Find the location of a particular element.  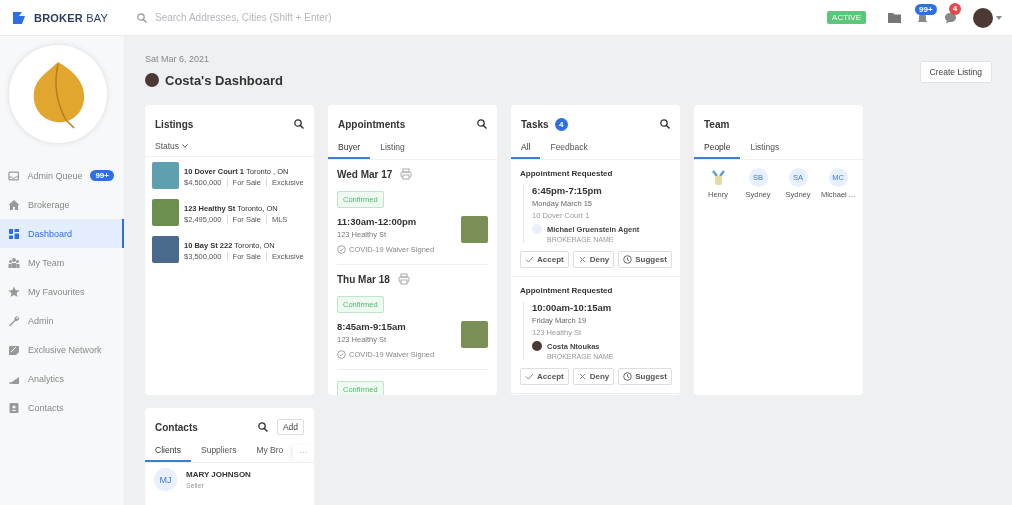

card-title: Tasks is located at coordinates (535, 124).